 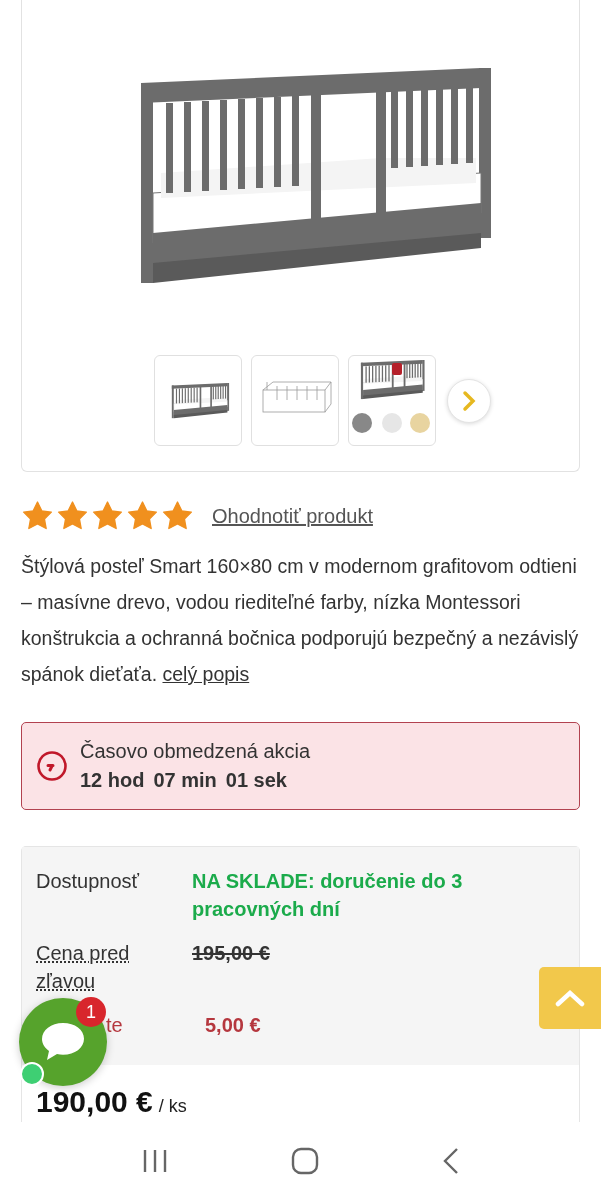 What do you see at coordinates (304, 1161) in the screenshot?
I see `home-icon` at bounding box center [304, 1161].